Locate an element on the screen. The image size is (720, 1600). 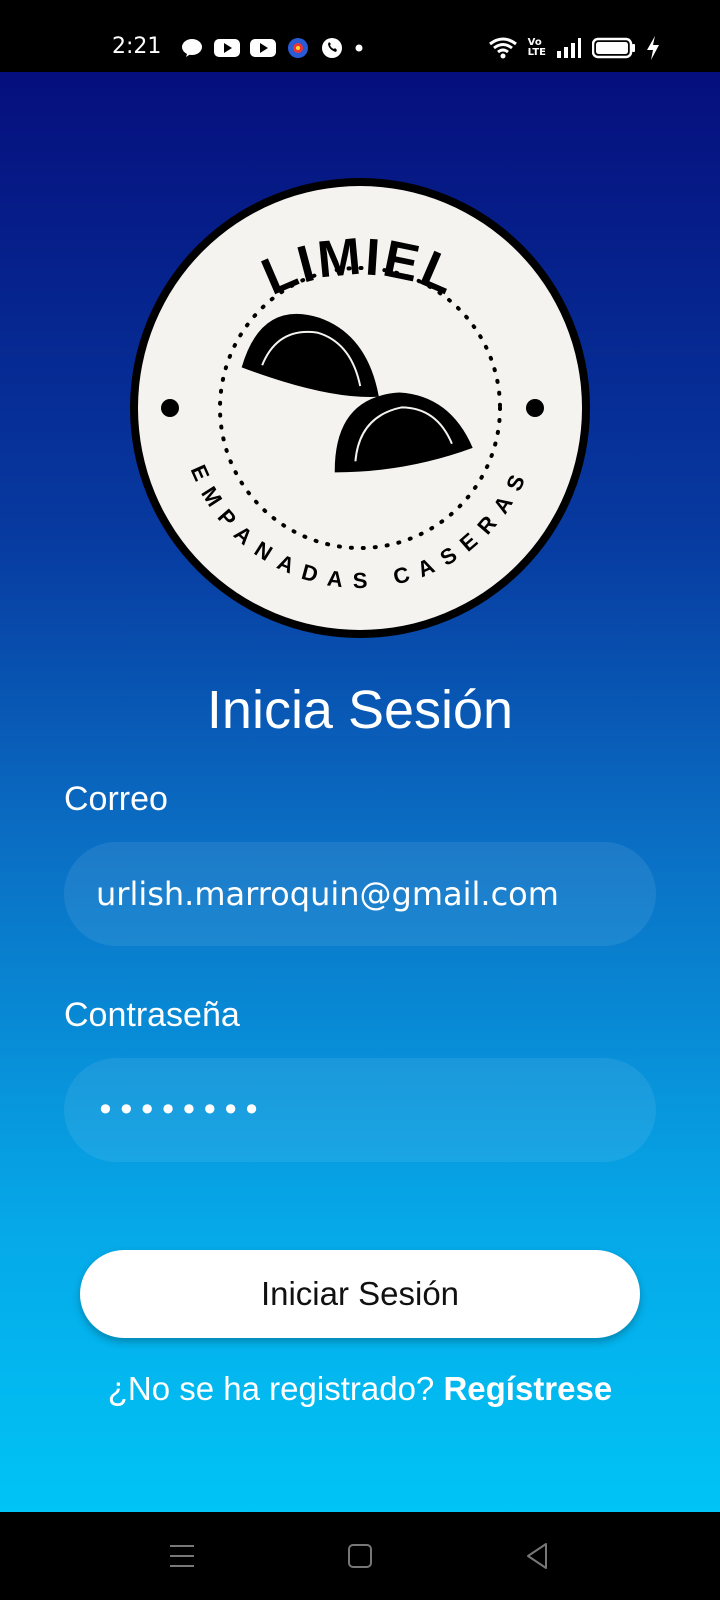
volte-icon: Vo LTE is located at coordinates (537, 48).